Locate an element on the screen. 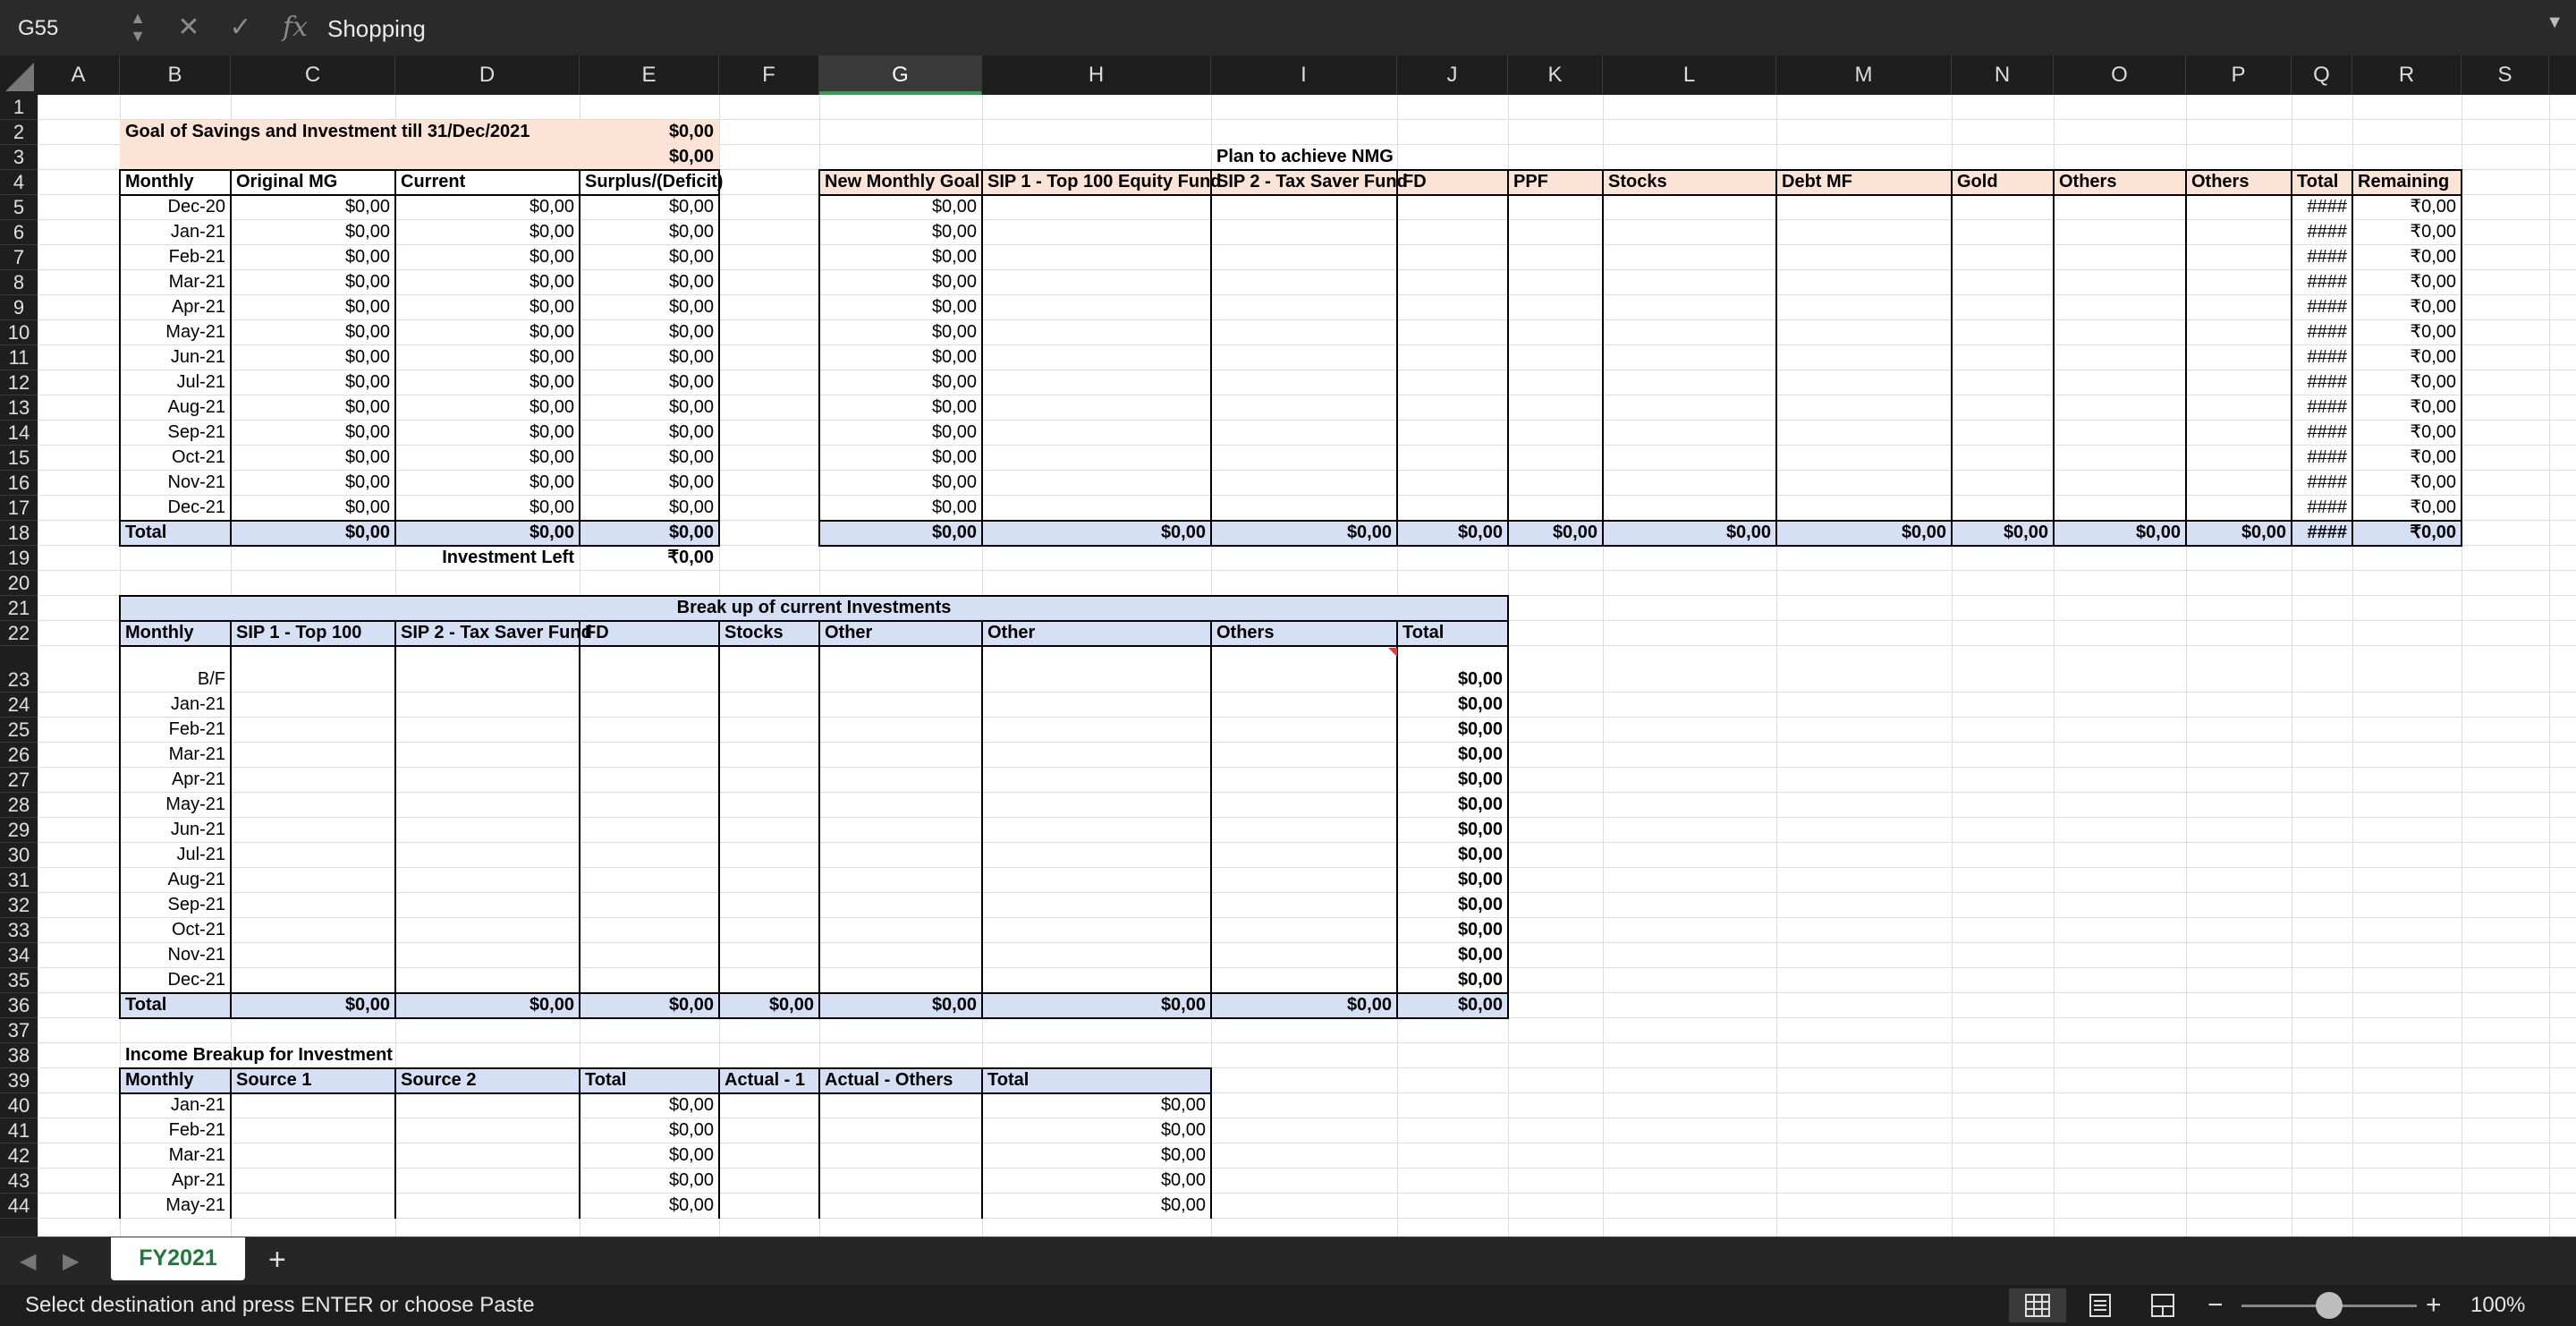 The height and width of the screenshot is (1326, 2576). row-header-7: 7 is located at coordinates (19, 257).